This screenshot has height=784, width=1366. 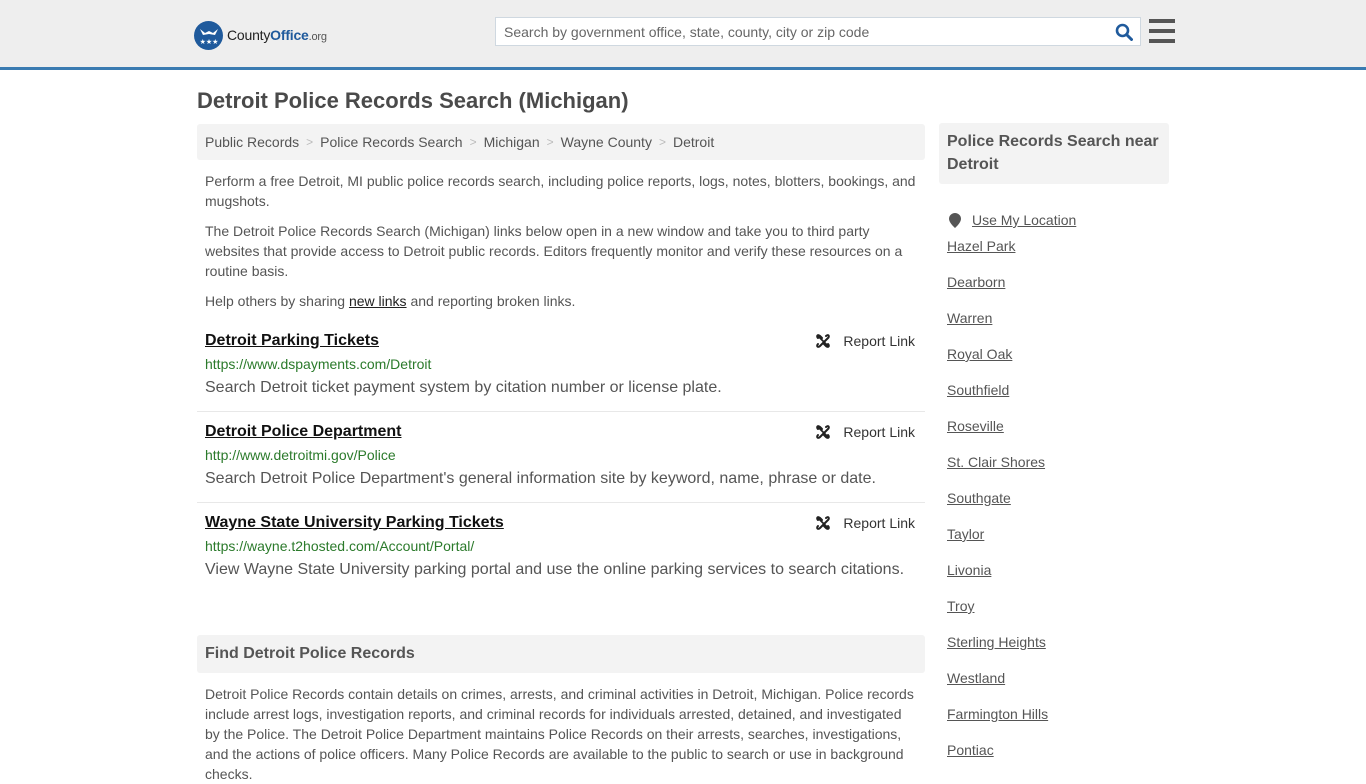 What do you see at coordinates (1054, 256) in the screenshot?
I see `sidebar-item-hazel-park: Hazel Park` at bounding box center [1054, 256].